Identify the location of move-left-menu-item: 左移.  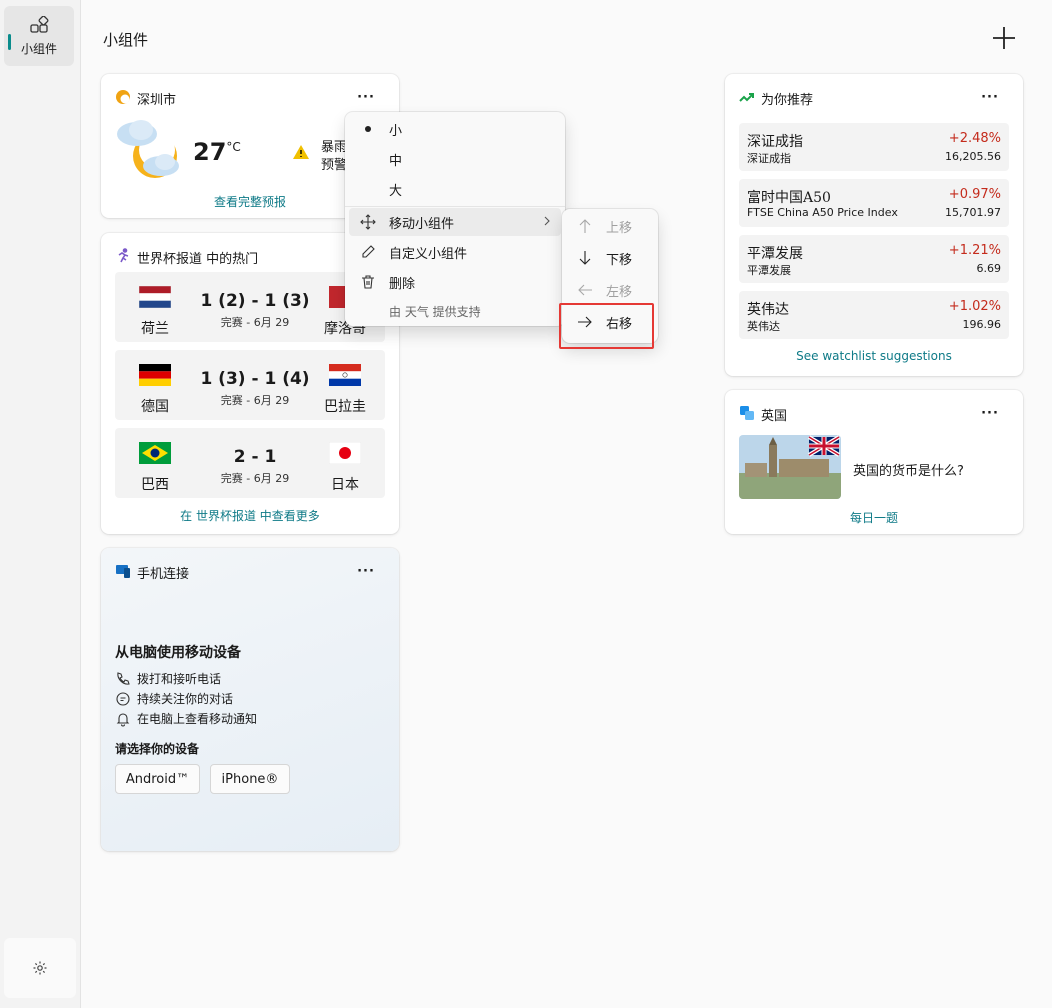
(610, 290).